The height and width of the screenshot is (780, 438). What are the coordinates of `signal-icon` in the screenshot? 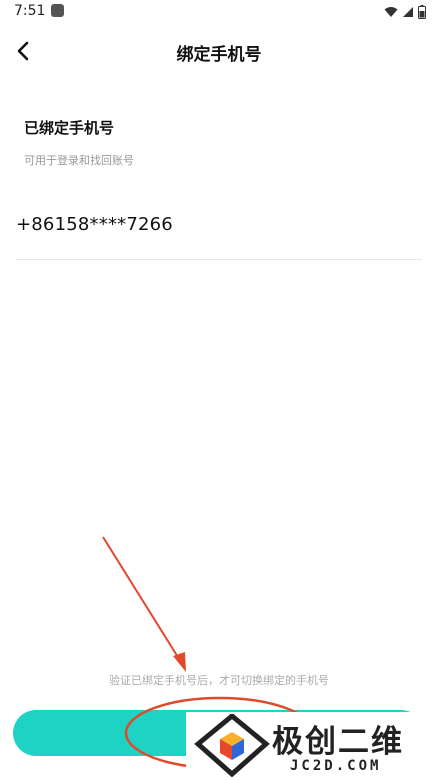 It's located at (408, 12).